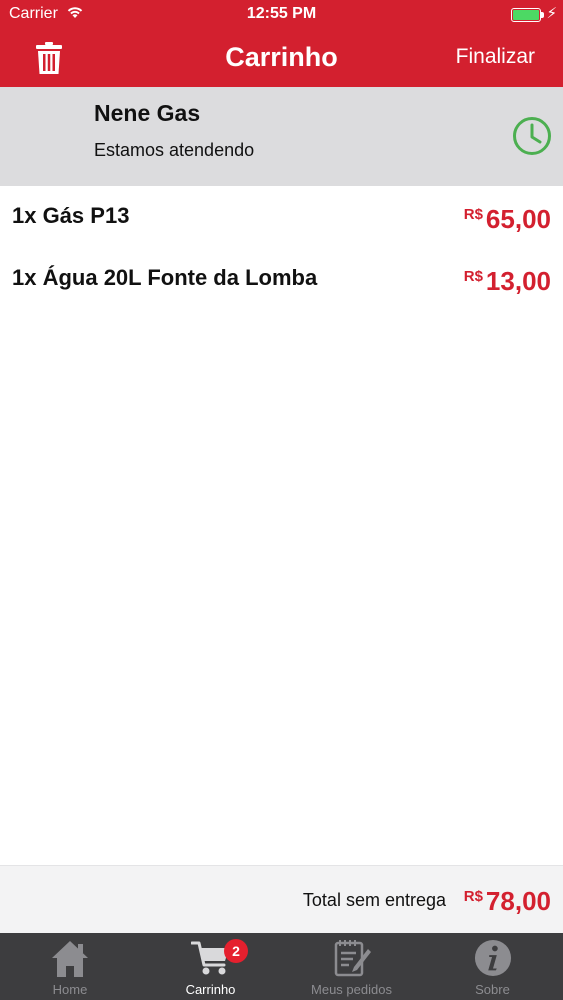  I want to click on top-bar: Carrier 12:55 PM ⚡ Carrinho Finalizar, so click(281, 43).